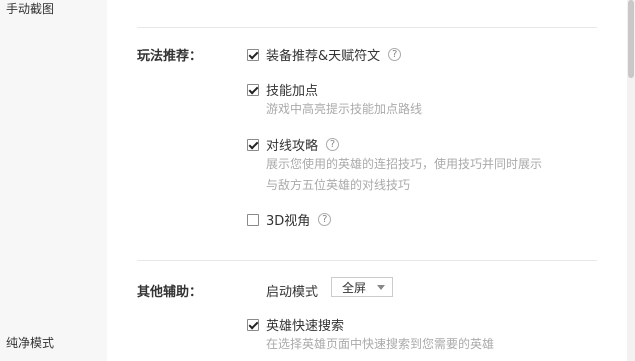 Image resolution: width=635 pixels, height=361 pixels. What do you see at coordinates (305, 326) in the screenshot?
I see `option-label: 英雄快速搜索` at bounding box center [305, 326].